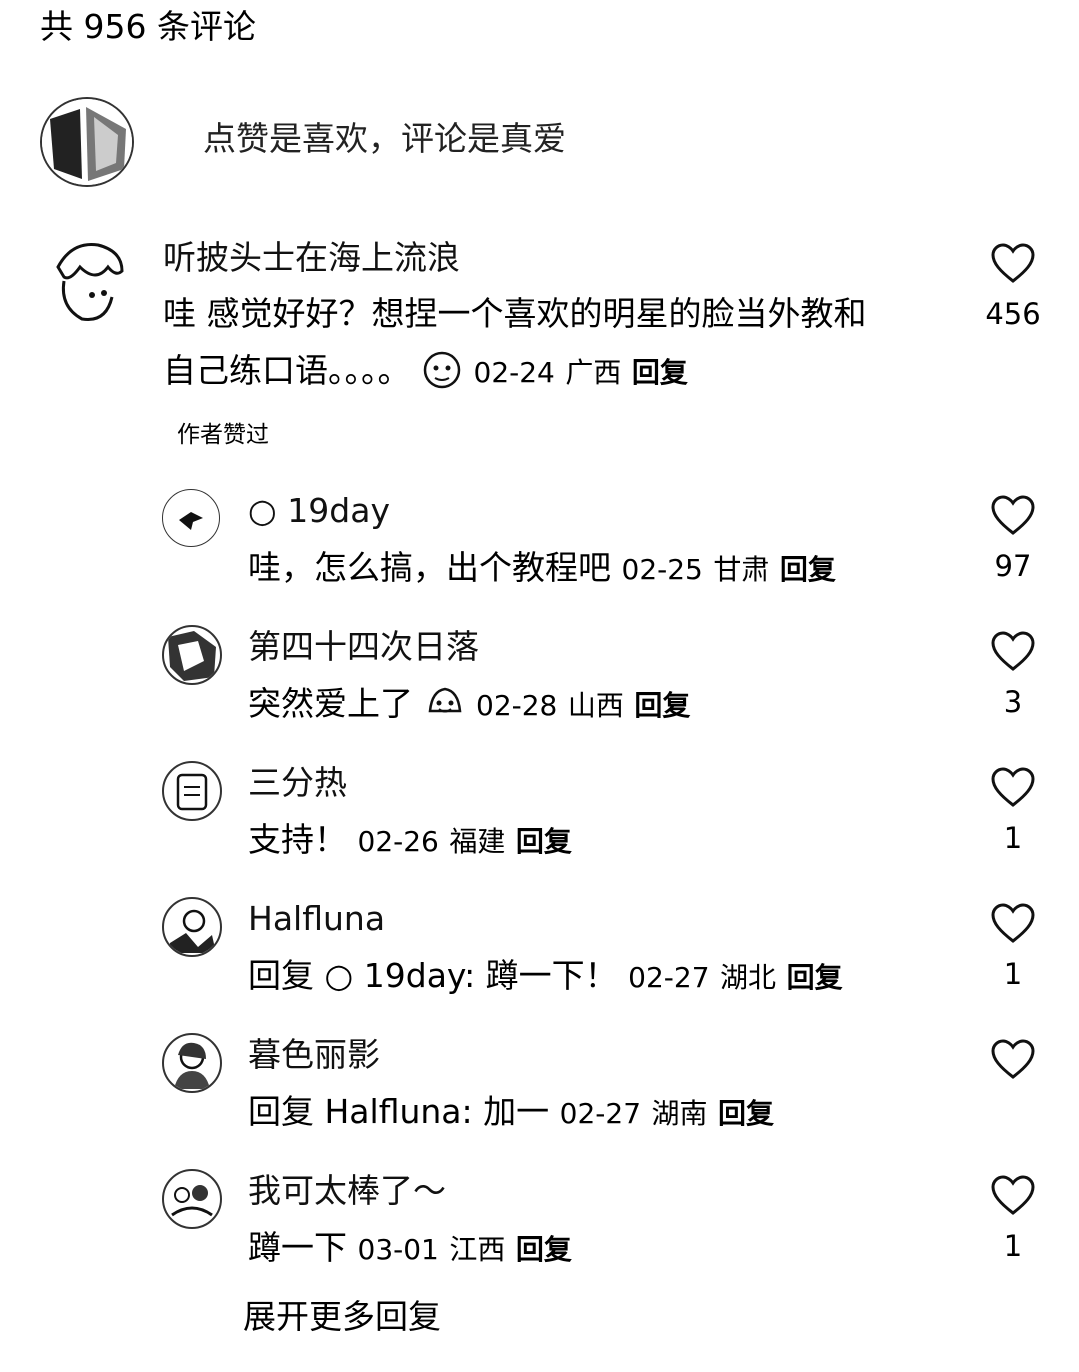 The image size is (1079, 1372). What do you see at coordinates (433, 975) in the screenshot?
I see `reply-text: 回复 ○ 19day: 蹲一下！` at bounding box center [433, 975].